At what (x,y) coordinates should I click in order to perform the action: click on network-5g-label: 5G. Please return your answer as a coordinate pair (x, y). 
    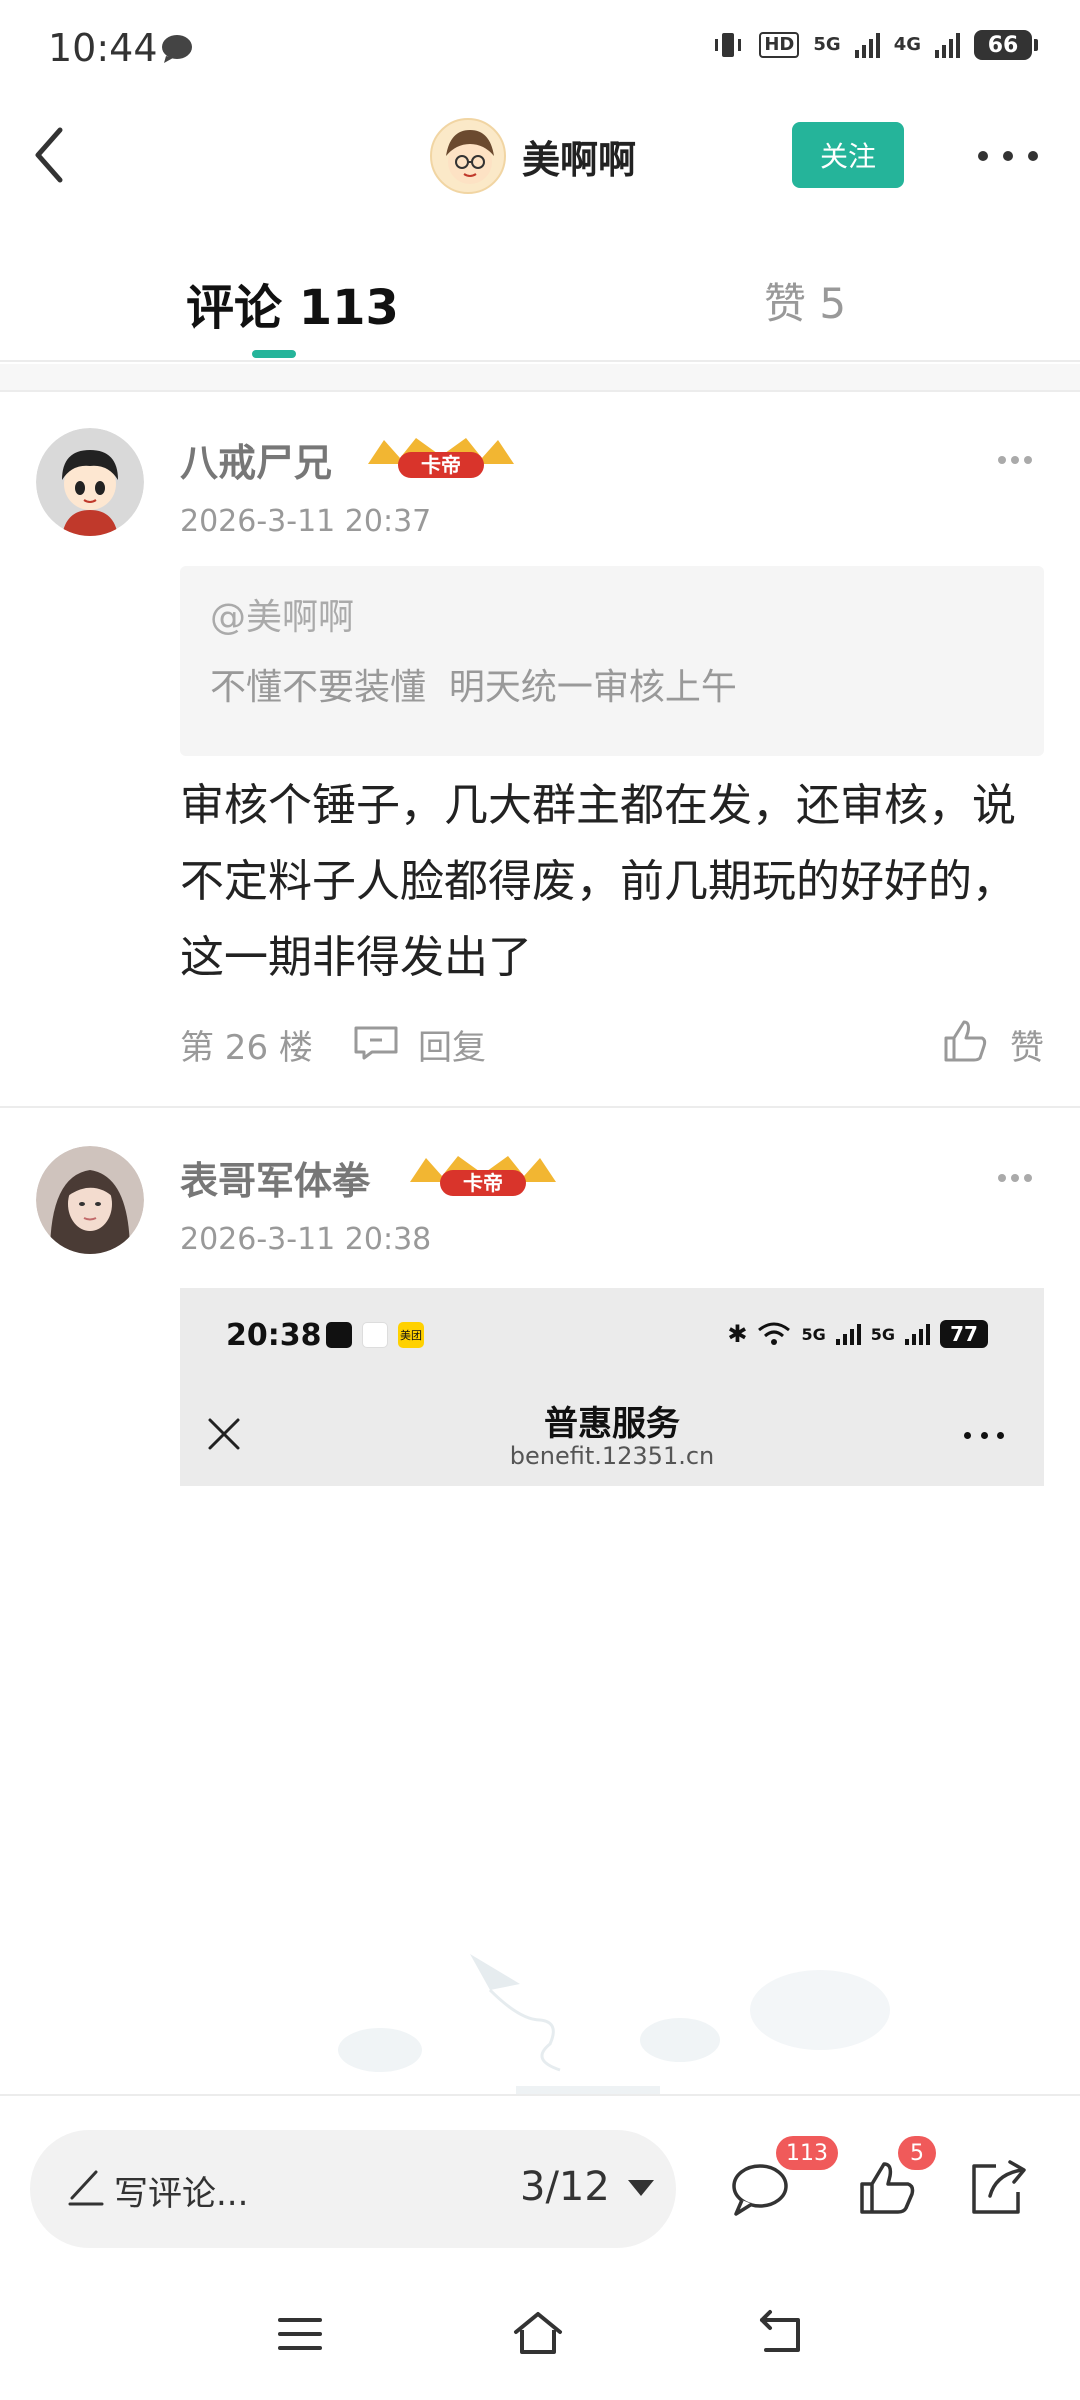
    Looking at the image, I should click on (827, 44).